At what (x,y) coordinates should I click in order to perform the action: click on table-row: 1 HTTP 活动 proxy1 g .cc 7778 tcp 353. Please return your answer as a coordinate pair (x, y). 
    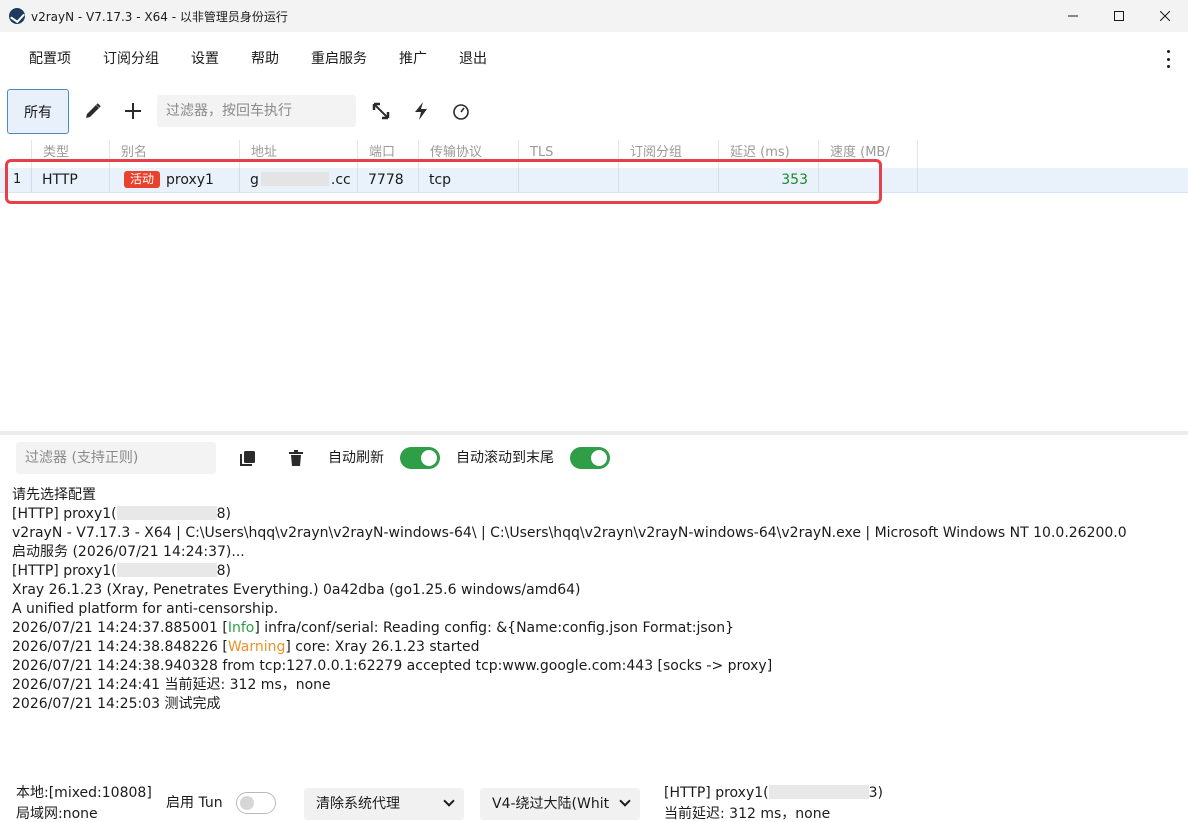
    Looking at the image, I should click on (594, 180).